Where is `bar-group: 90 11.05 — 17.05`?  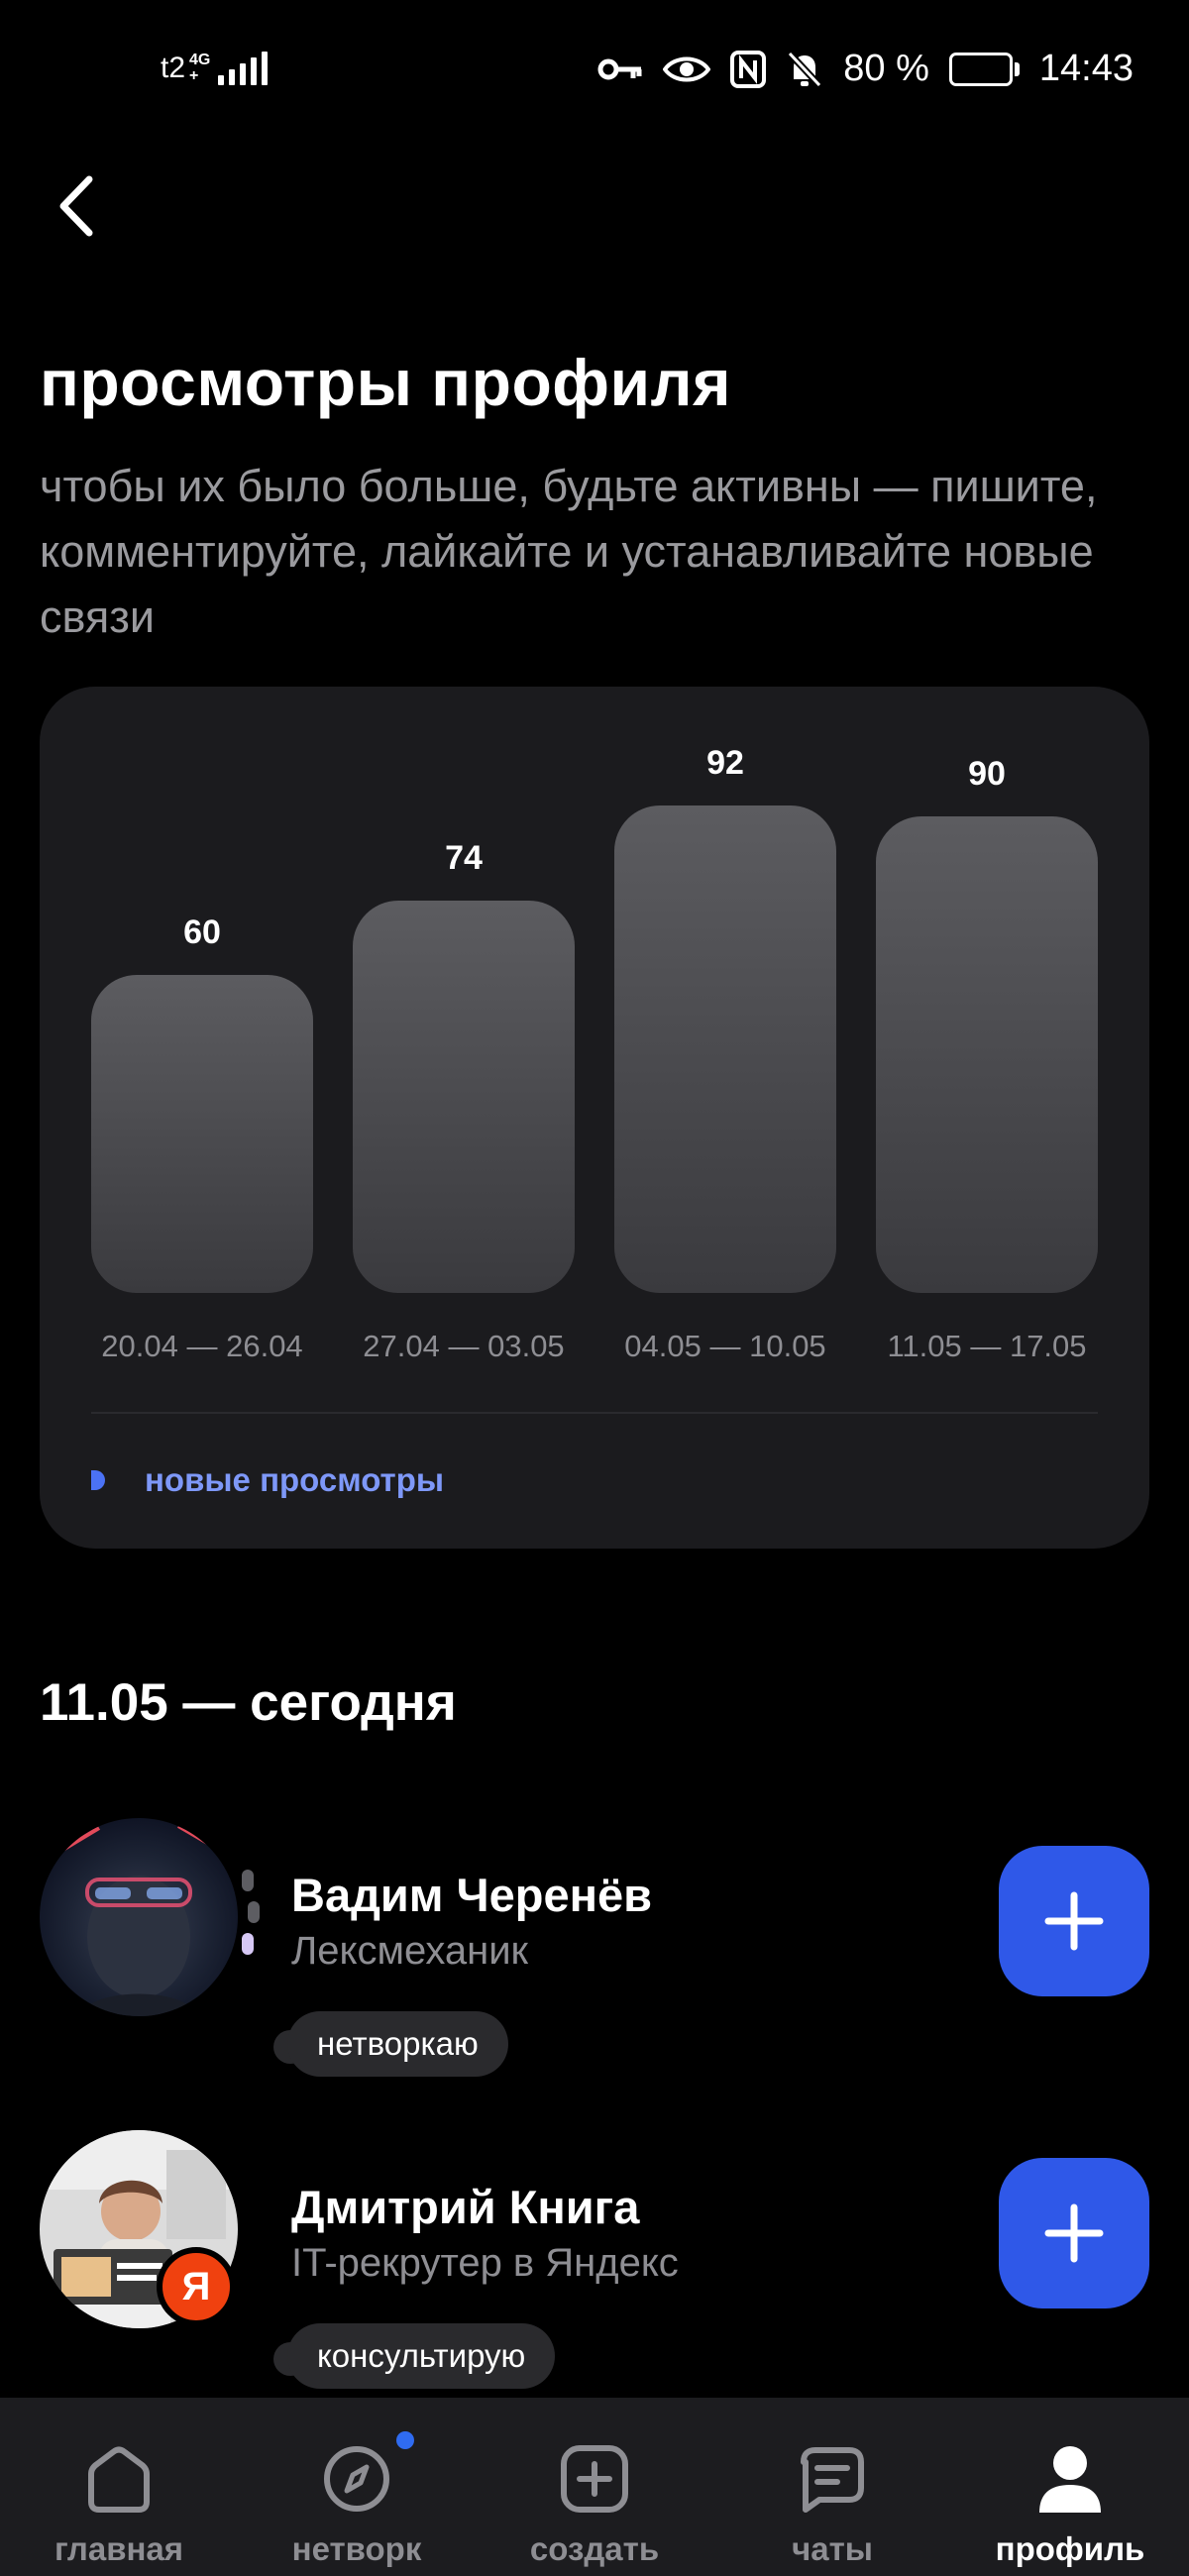
bar-group: 90 11.05 — 17.05 is located at coordinates (987, 1118).